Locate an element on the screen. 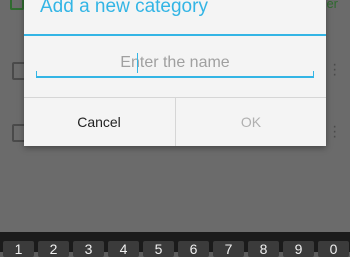  key-7: 7 is located at coordinates (228, 249).